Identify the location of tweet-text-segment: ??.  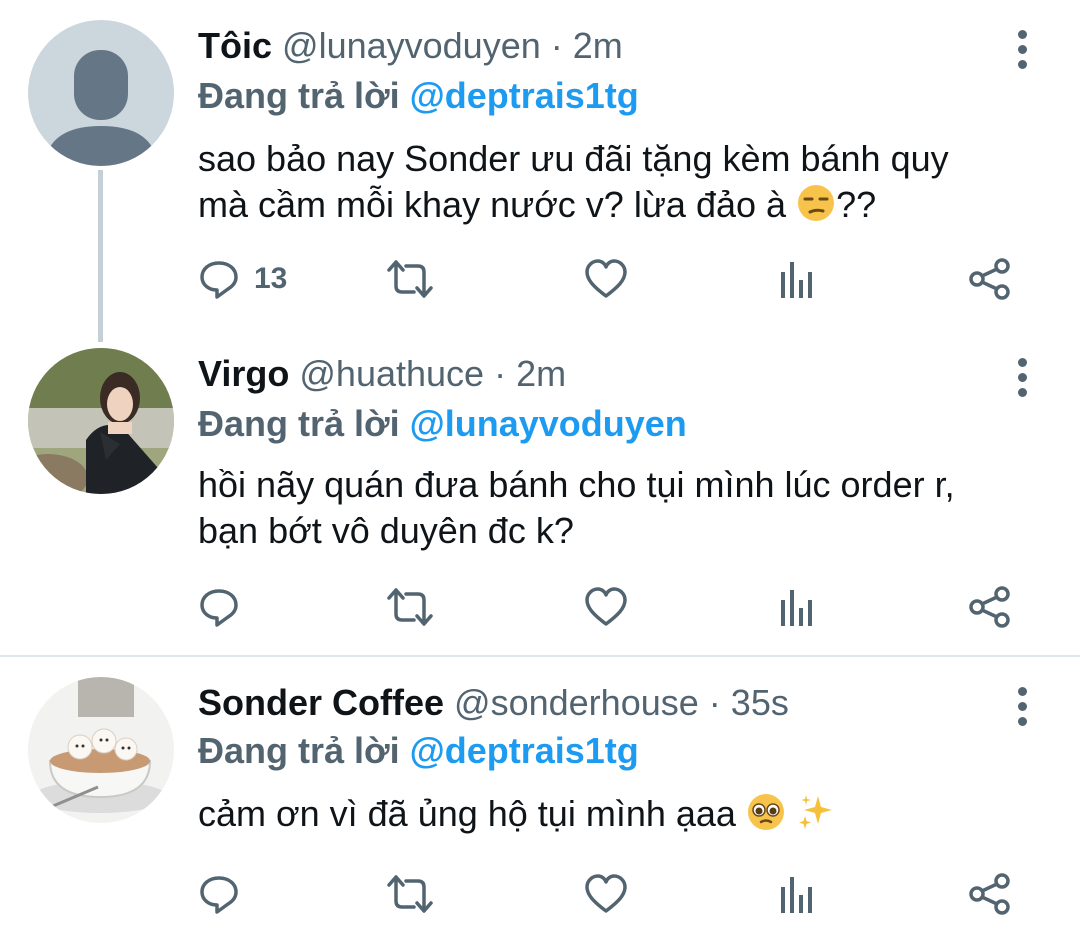
(856, 204).